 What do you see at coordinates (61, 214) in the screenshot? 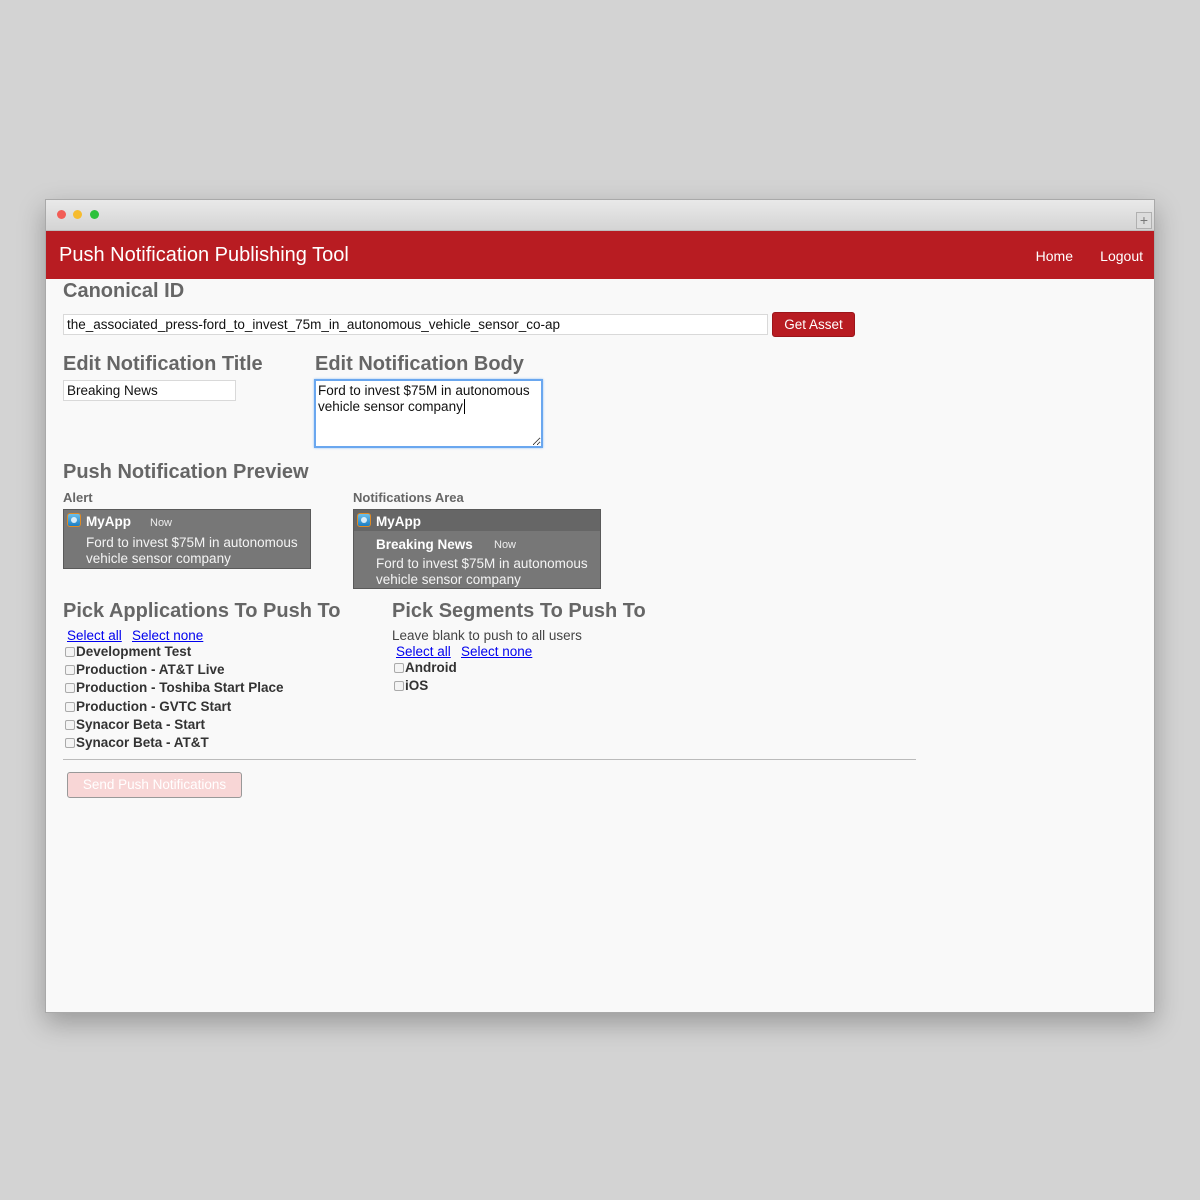
I see `close-window-icon` at bounding box center [61, 214].